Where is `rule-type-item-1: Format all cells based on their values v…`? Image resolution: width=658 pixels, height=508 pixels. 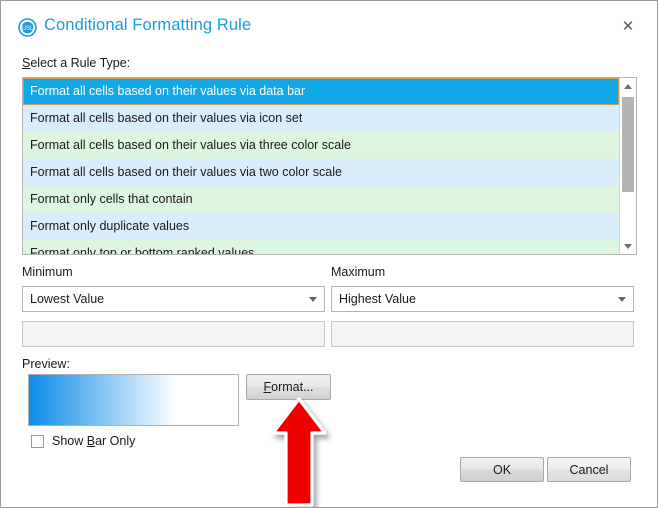 rule-type-item-1: Format all cells based on their values v… is located at coordinates (321, 118).